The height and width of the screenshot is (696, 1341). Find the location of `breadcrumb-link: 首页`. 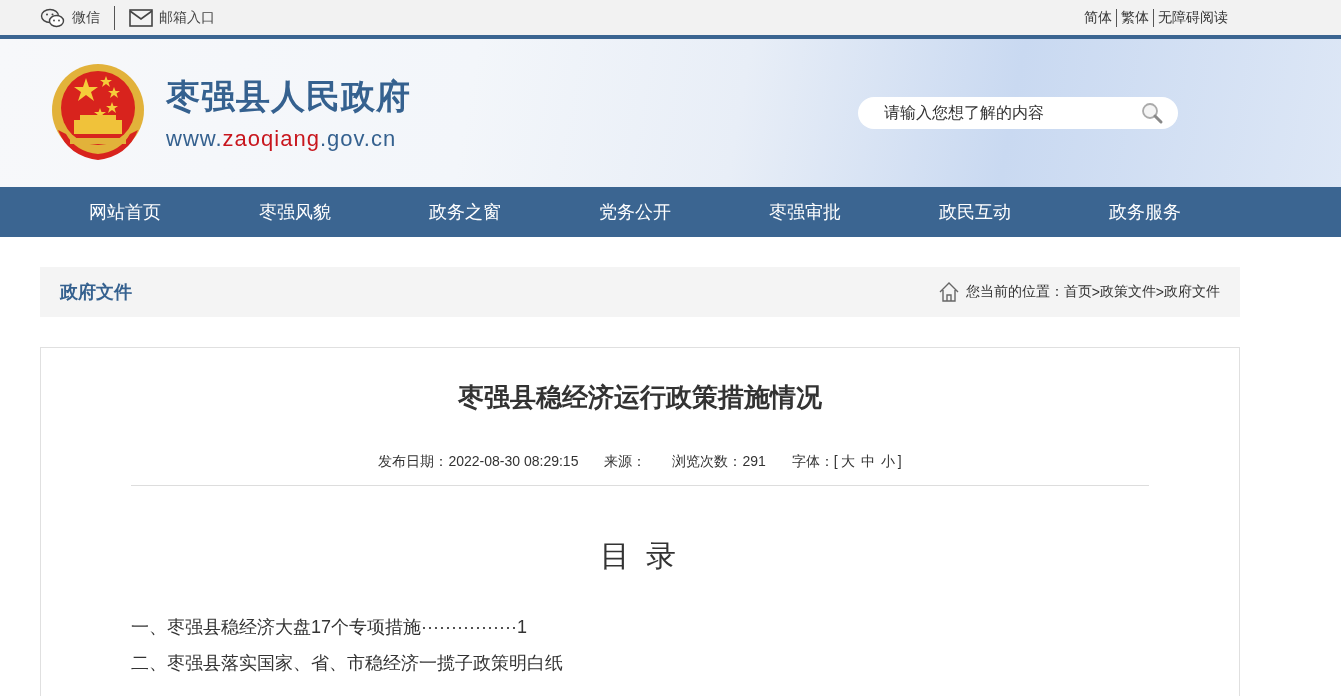

breadcrumb-link: 首页 is located at coordinates (1077, 292).